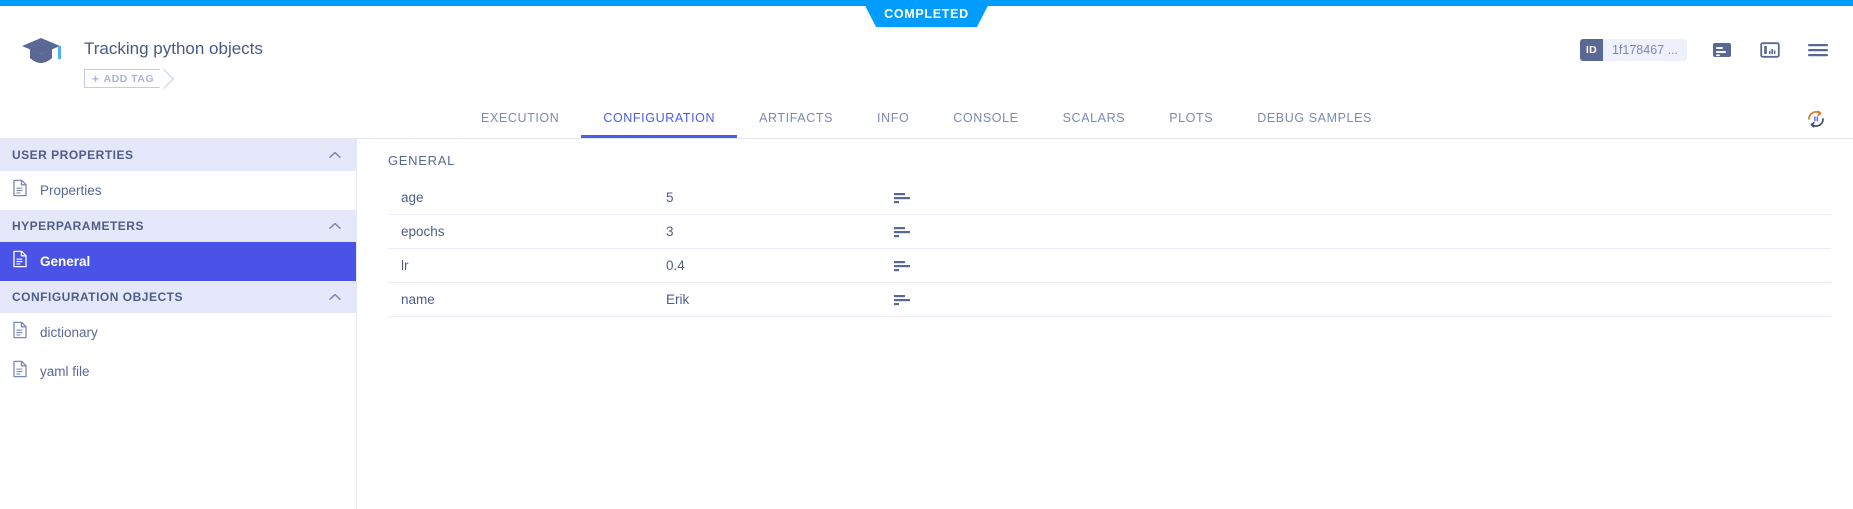 The image size is (1853, 509). What do you see at coordinates (1722, 50) in the screenshot?
I see `task-details-icon` at bounding box center [1722, 50].